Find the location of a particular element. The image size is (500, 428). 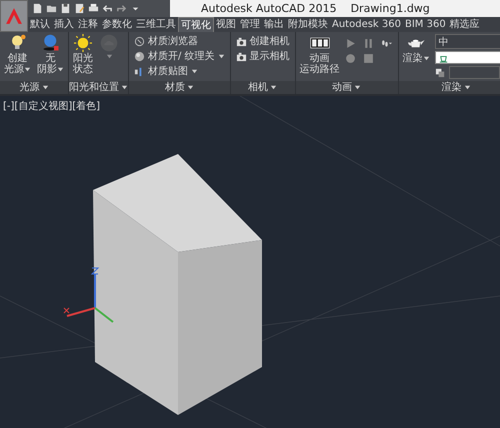

ribbon-tab: 注释 is located at coordinates (88, 24).